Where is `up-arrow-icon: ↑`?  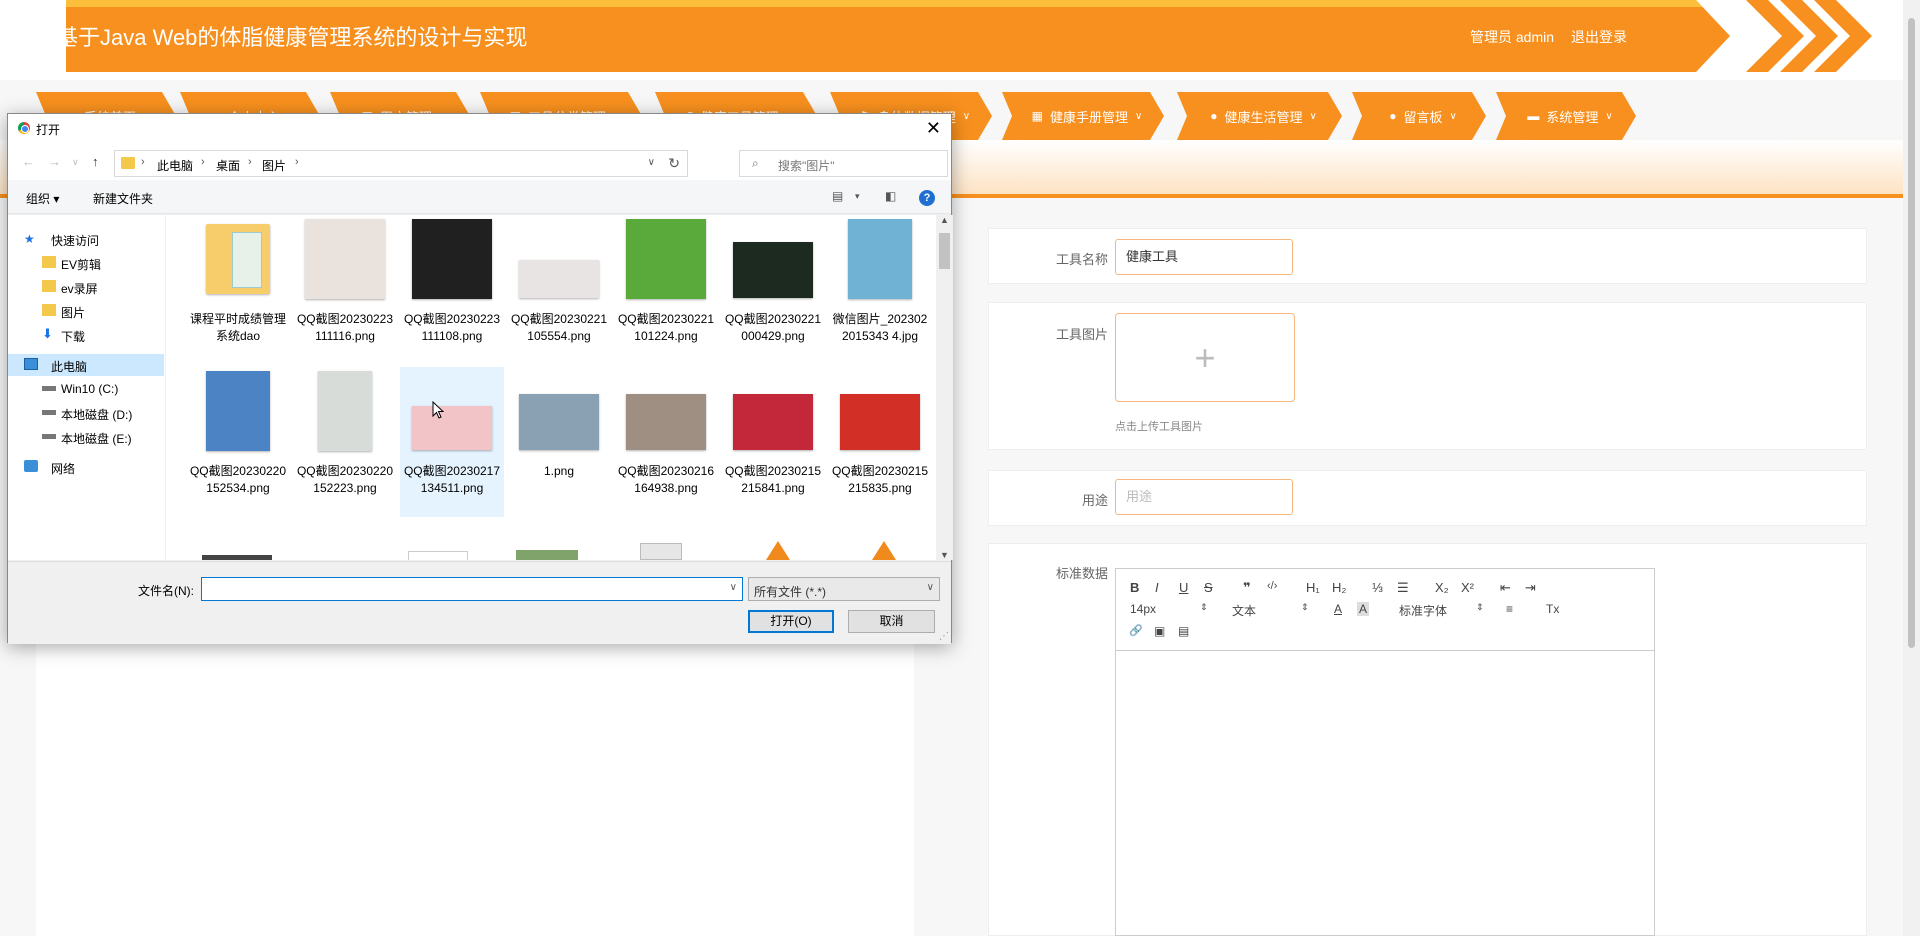
up-arrow-icon: ↑ is located at coordinates (95, 161).